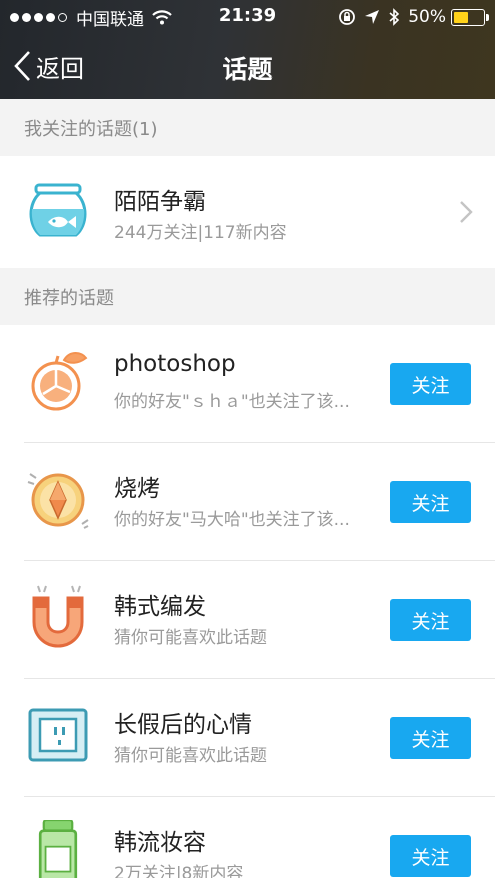 The height and width of the screenshot is (878, 495). What do you see at coordinates (200, 233) in the screenshot?
I see `topic-subtitle: 244万关注|117新内容` at bounding box center [200, 233].